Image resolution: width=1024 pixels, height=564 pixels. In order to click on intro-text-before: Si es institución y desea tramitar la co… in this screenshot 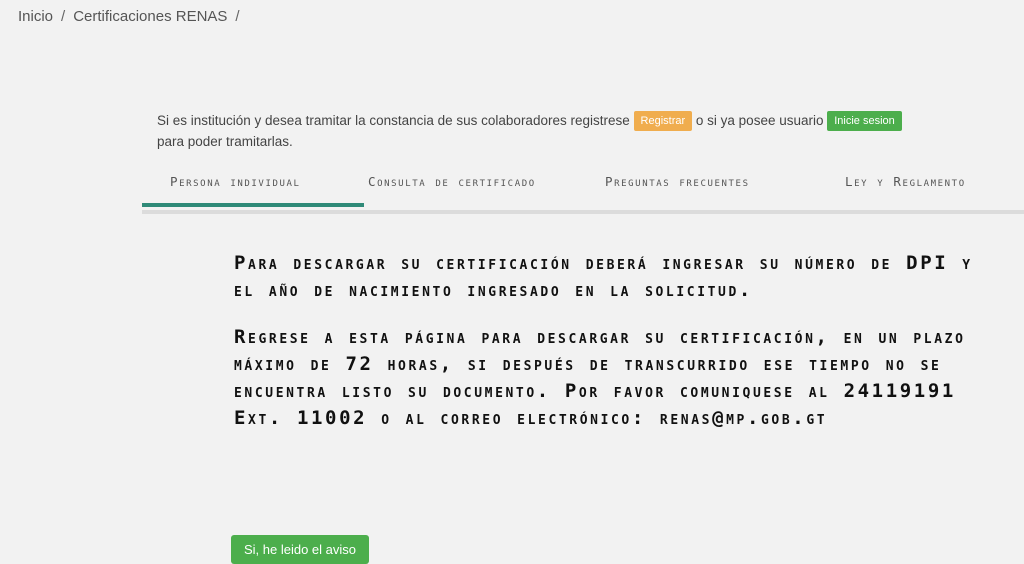, I will do `click(393, 120)`.